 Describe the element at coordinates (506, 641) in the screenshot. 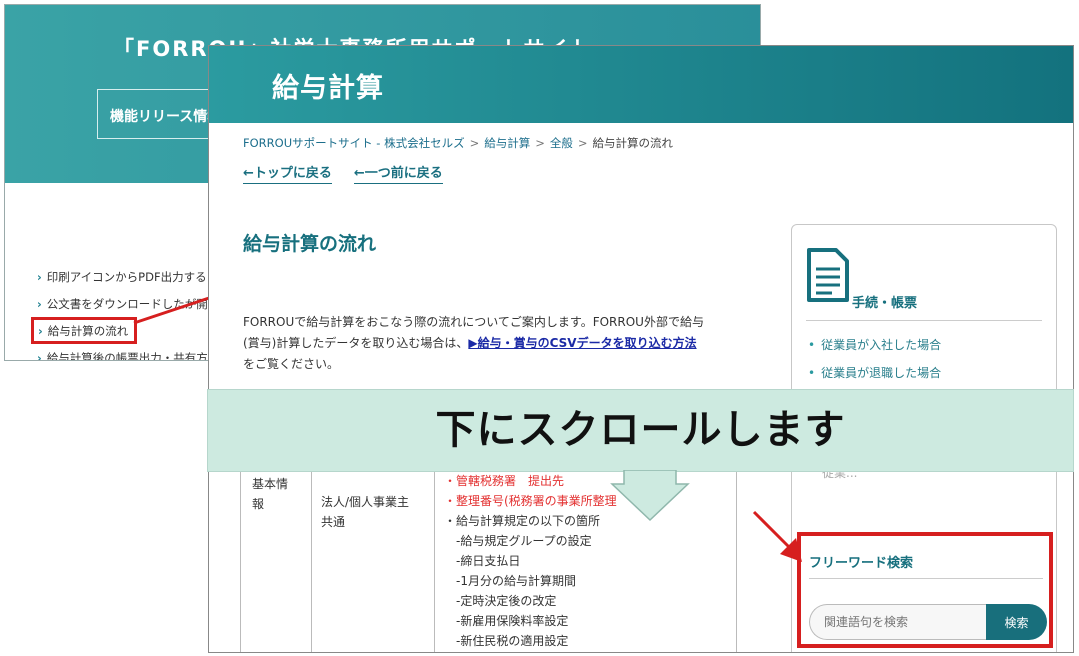

I see `cell-line: -新住民税の適用設定` at that location.